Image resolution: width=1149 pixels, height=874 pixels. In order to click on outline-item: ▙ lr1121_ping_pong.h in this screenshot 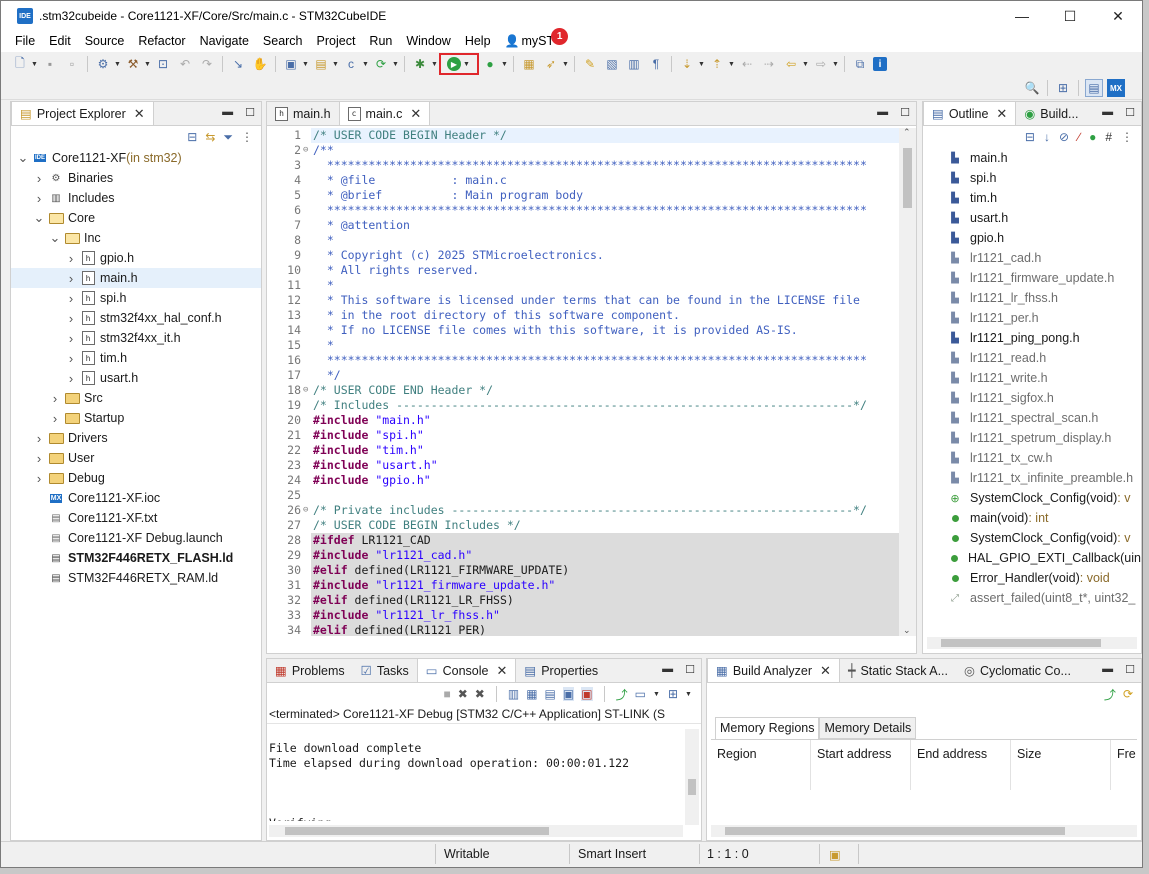, I will do `click(1032, 338)`.